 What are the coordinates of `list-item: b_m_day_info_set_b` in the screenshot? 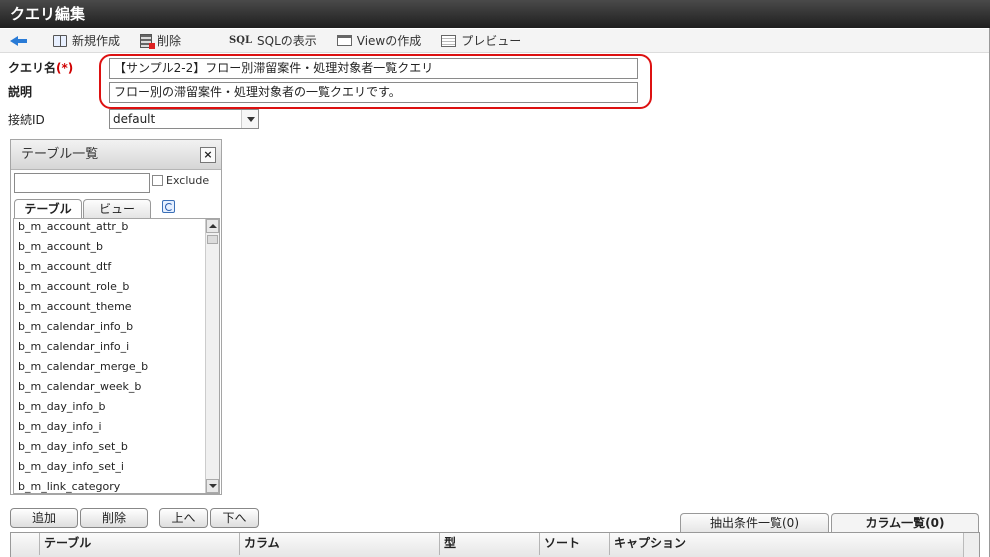 It's located at (110, 449).